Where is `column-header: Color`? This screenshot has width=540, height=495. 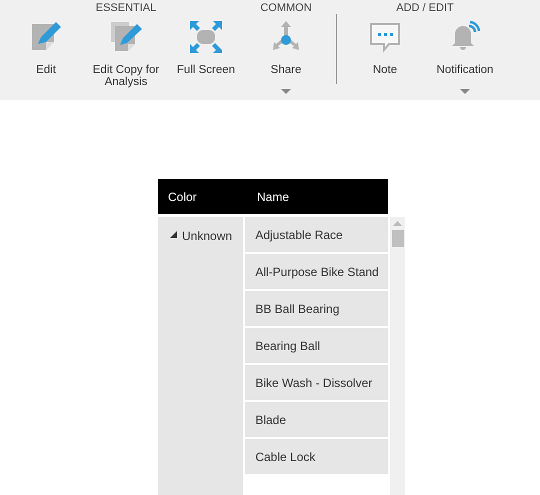 column-header: Color is located at coordinates (182, 197).